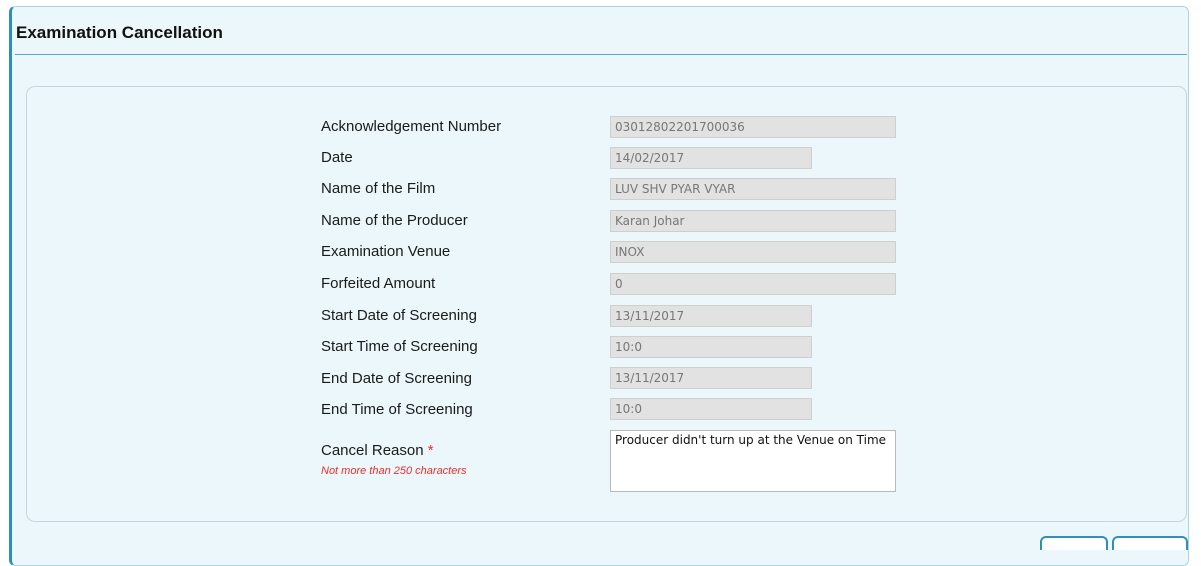 The image size is (1201, 566). I want to click on examination-venue-label: Examination Venue, so click(386, 251).